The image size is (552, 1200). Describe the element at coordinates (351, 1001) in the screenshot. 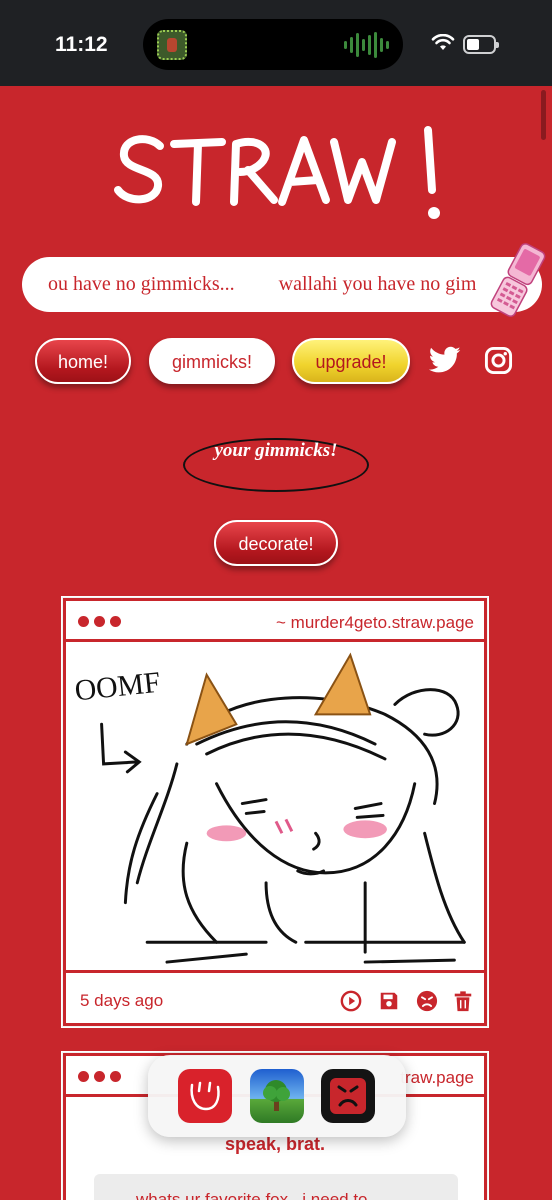

I see `play-icon` at that location.